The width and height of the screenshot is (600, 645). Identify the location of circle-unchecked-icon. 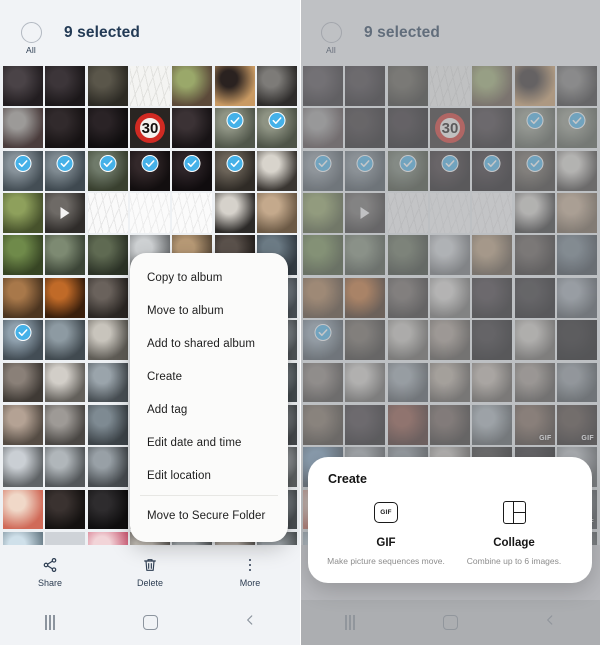
(331, 32).